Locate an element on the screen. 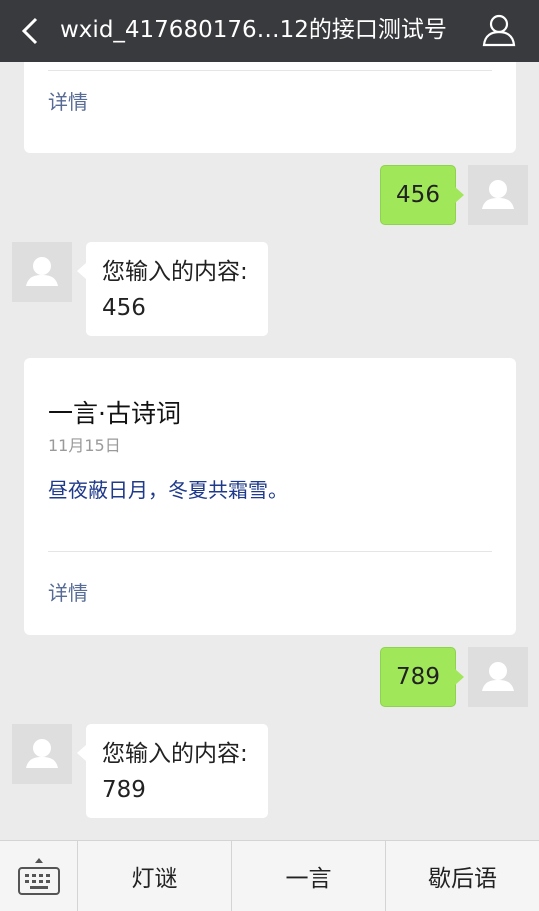 The image size is (539, 911). keyboard-icon is located at coordinates (38, 876).